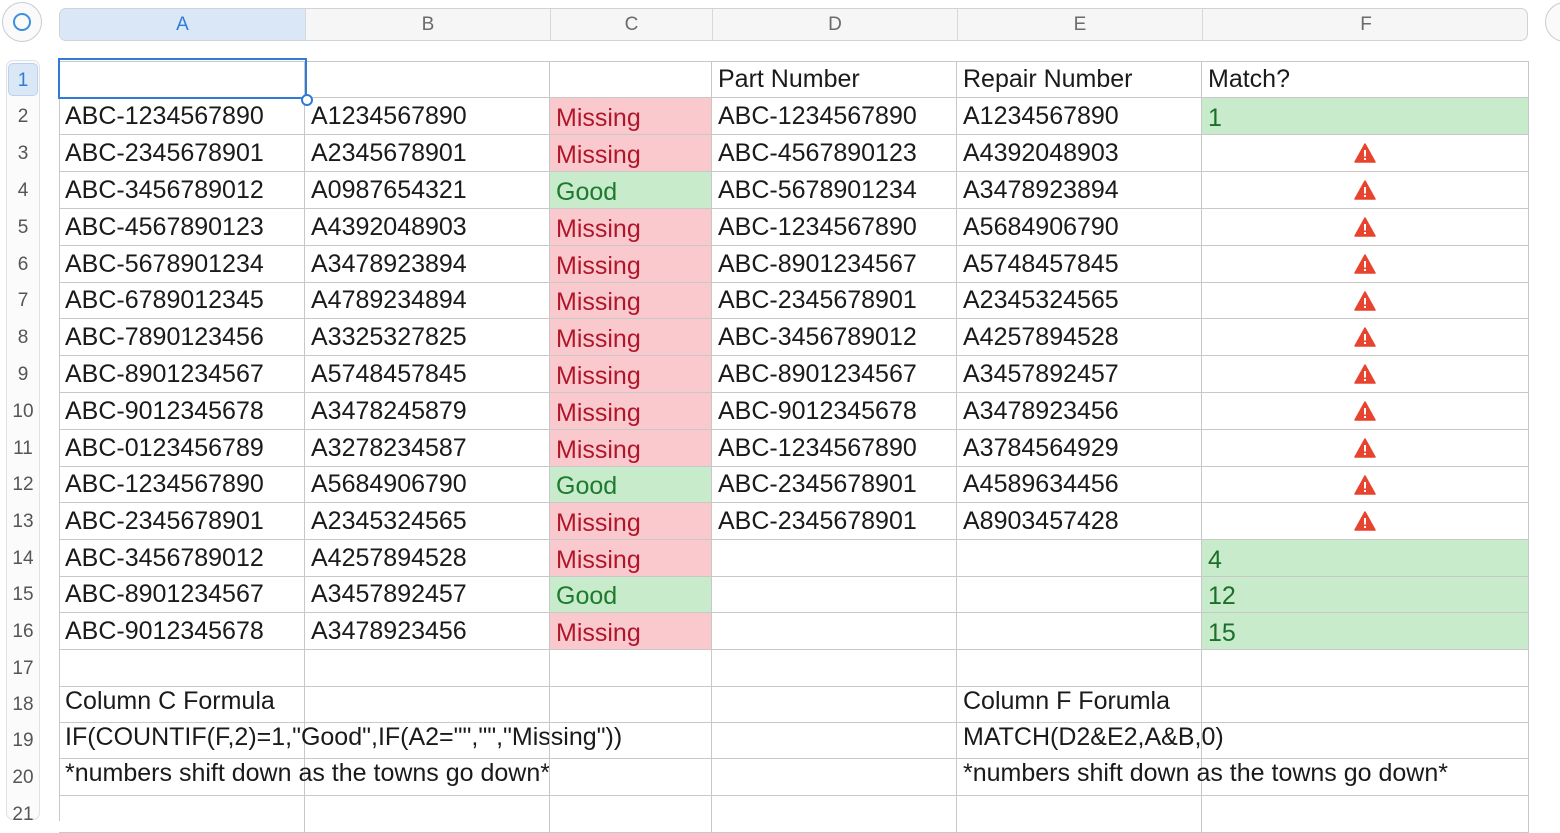 This screenshot has width=1560, height=833. What do you see at coordinates (427, 116) in the screenshot?
I see `cell-b2: A1234567890` at bounding box center [427, 116].